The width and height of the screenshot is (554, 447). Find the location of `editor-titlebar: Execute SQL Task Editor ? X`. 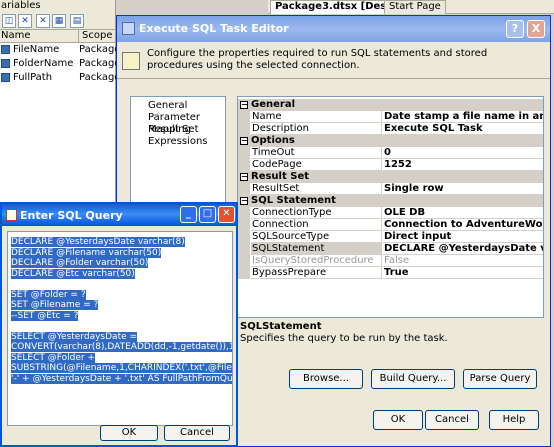

editor-titlebar: Execute SQL Task Editor ? X is located at coordinates (333, 29).